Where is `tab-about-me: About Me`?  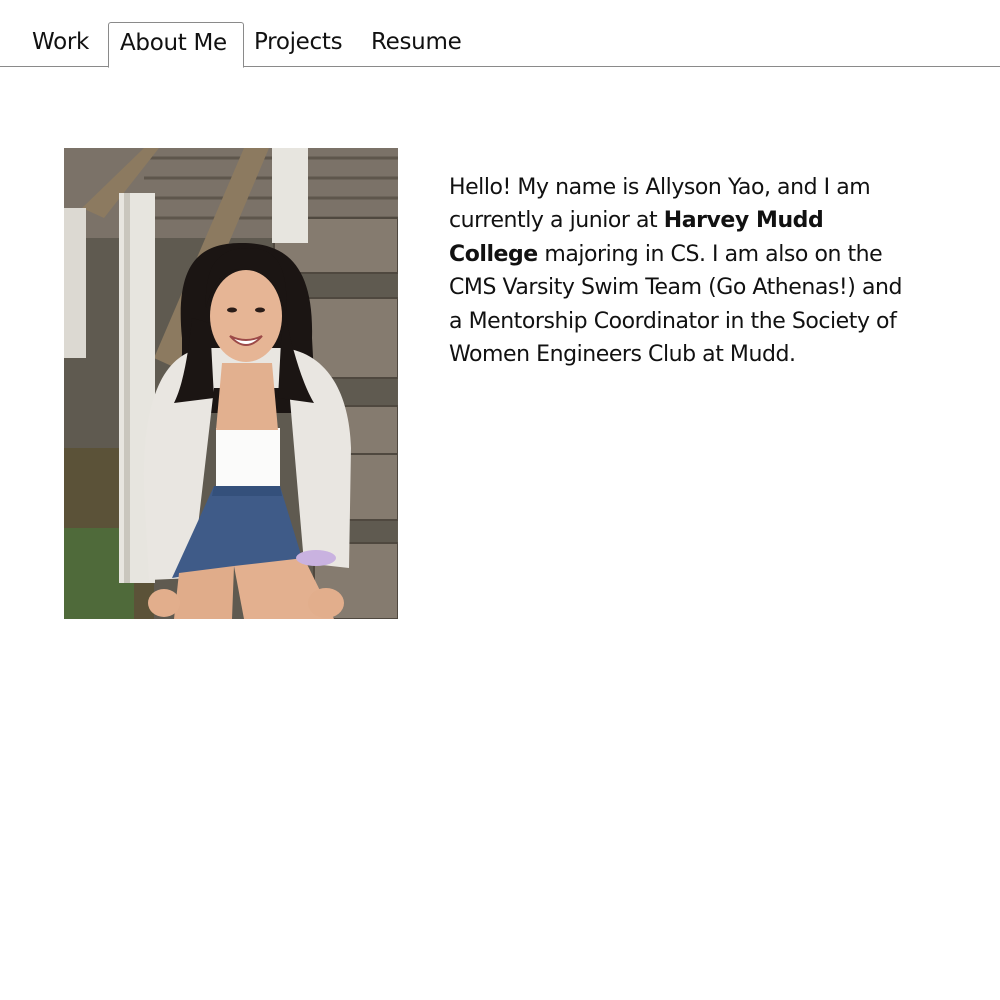 tab-about-me: About Me is located at coordinates (176, 45).